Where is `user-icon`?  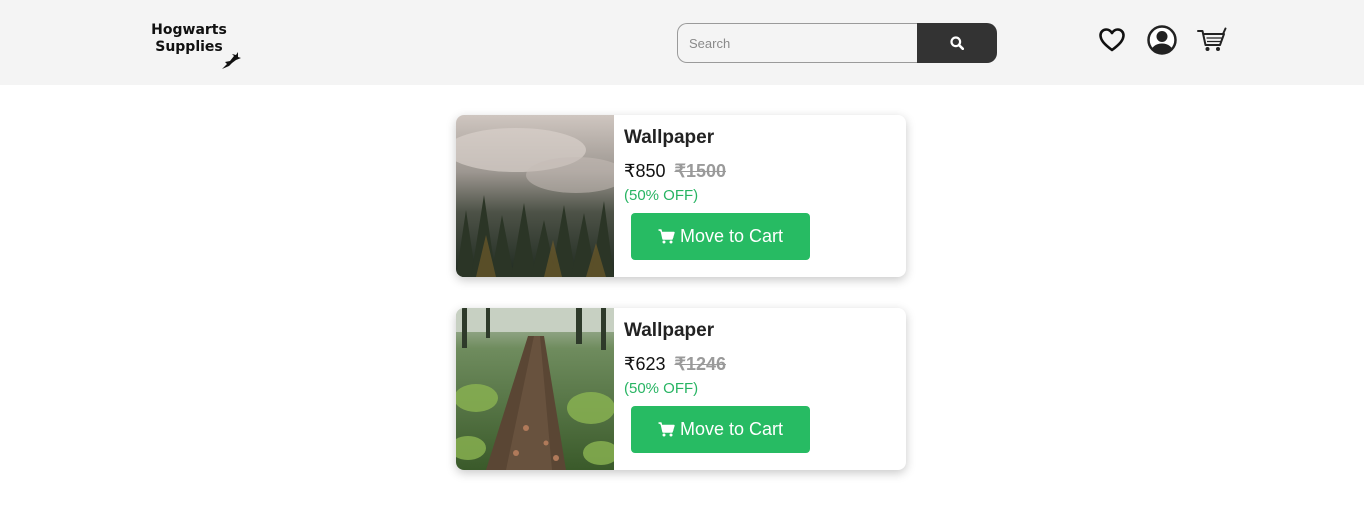
user-icon is located at coordinates (1162, 40).